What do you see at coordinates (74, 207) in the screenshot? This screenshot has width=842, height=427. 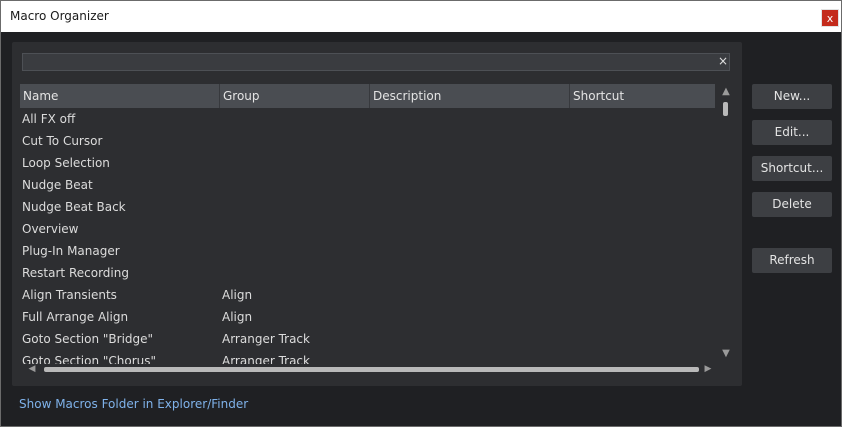 I see `cell-name: Nudge Beat Back` at bounding box center [74, 207].